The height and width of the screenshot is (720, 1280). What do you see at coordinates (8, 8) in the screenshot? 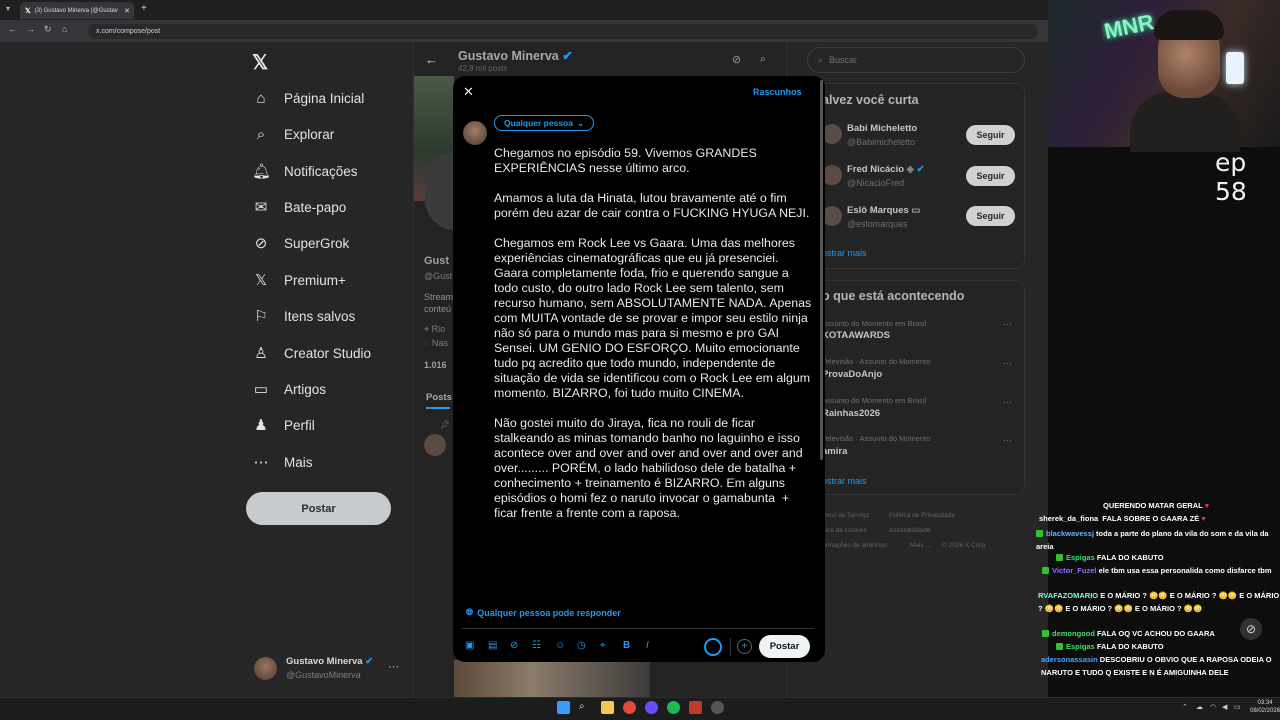
I see `tab-menu-icon: ▾` at bounding box center [8, 8].